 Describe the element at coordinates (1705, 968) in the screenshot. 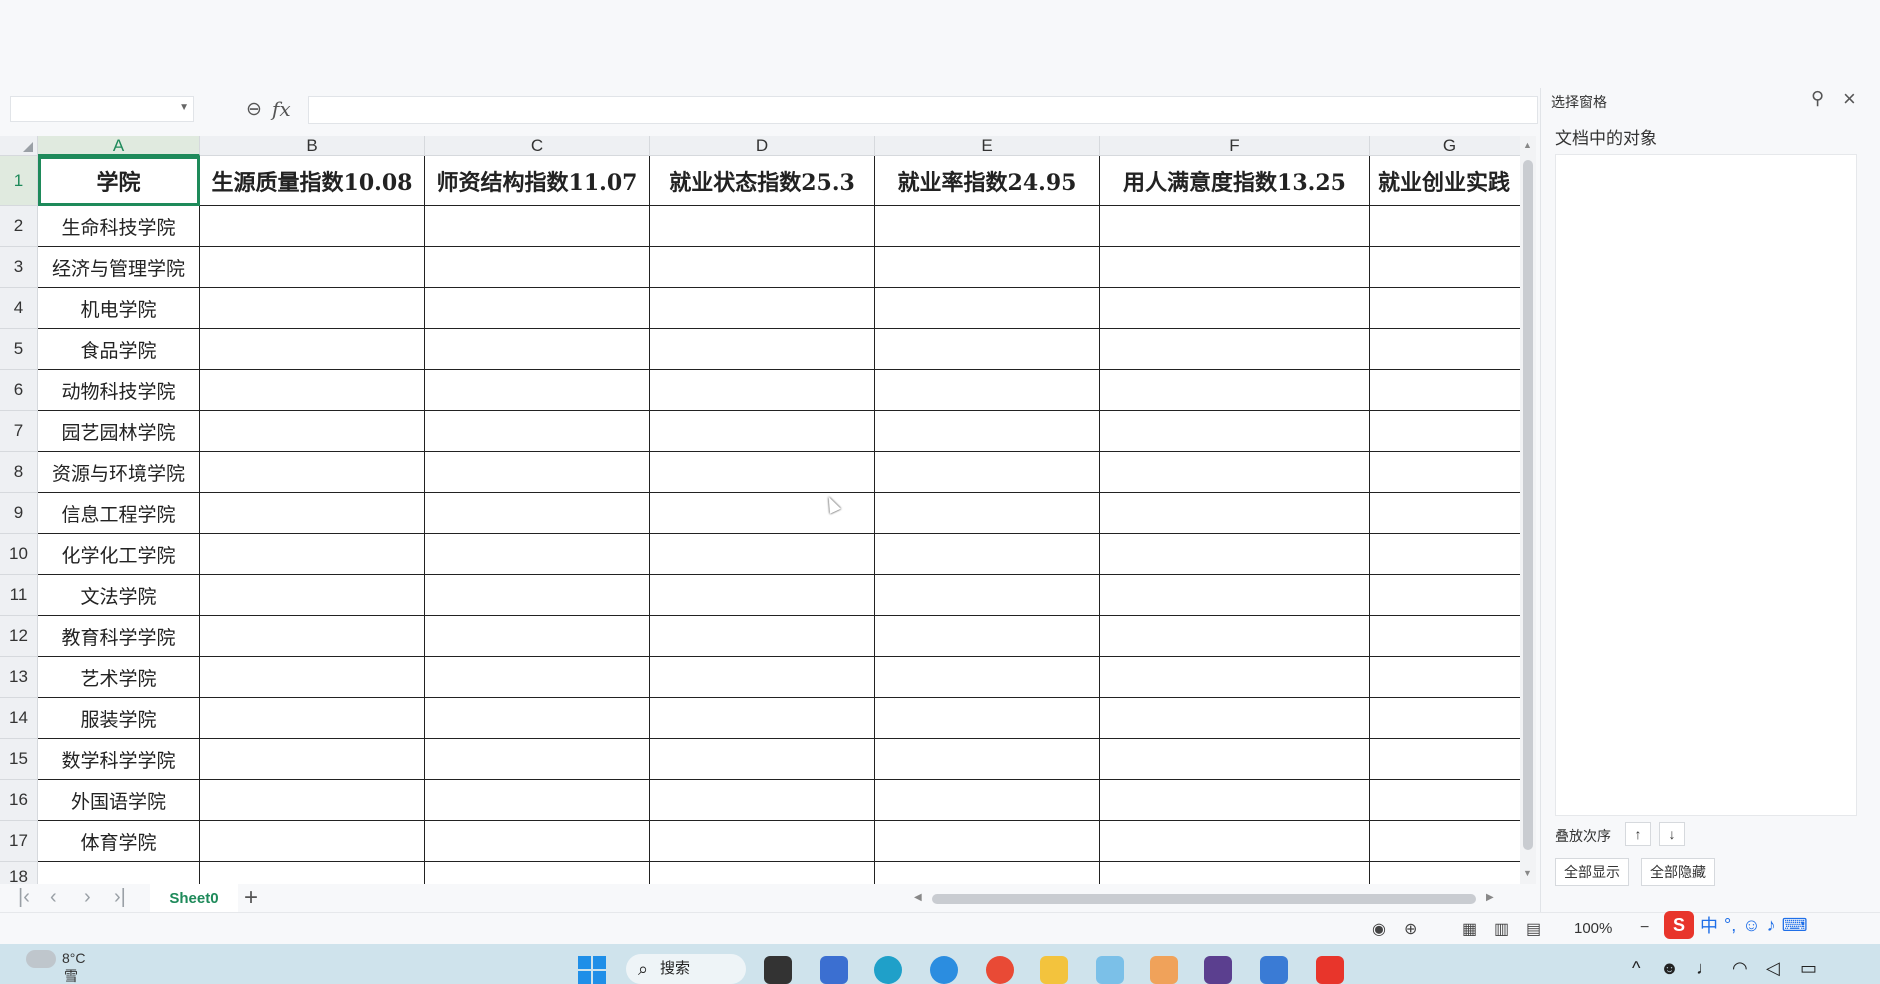

I see `mic-icon: ♩` at that location.